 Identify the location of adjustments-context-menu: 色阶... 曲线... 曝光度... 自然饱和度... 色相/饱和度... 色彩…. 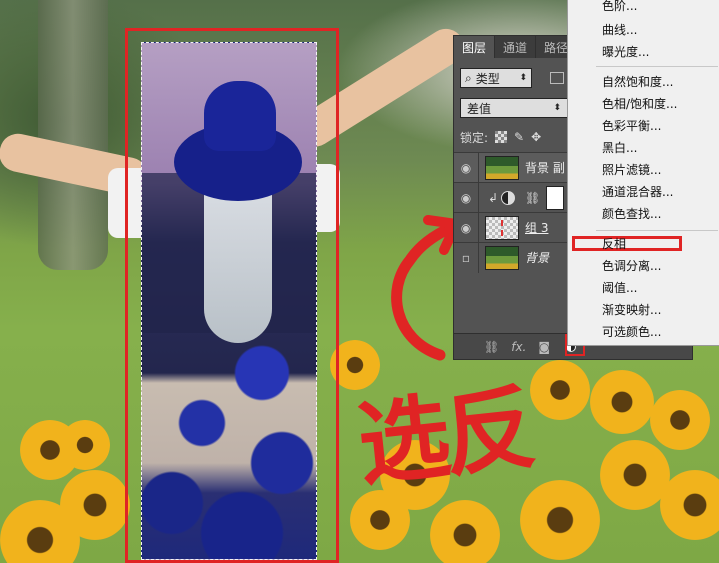
(643, 173).